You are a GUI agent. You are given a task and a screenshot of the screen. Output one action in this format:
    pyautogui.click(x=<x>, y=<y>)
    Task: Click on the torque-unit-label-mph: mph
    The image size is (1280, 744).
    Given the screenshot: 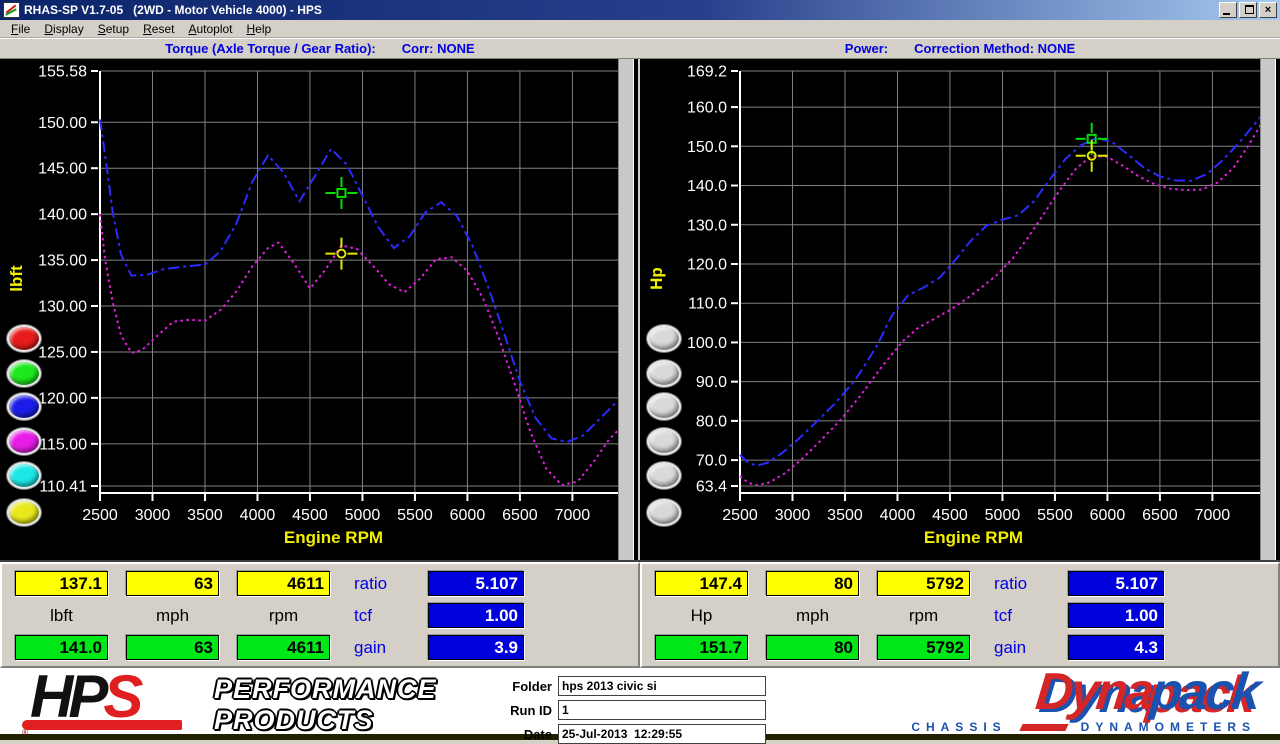 What is the action you would take?
    pyautogui.click(x=172, y=615)
    